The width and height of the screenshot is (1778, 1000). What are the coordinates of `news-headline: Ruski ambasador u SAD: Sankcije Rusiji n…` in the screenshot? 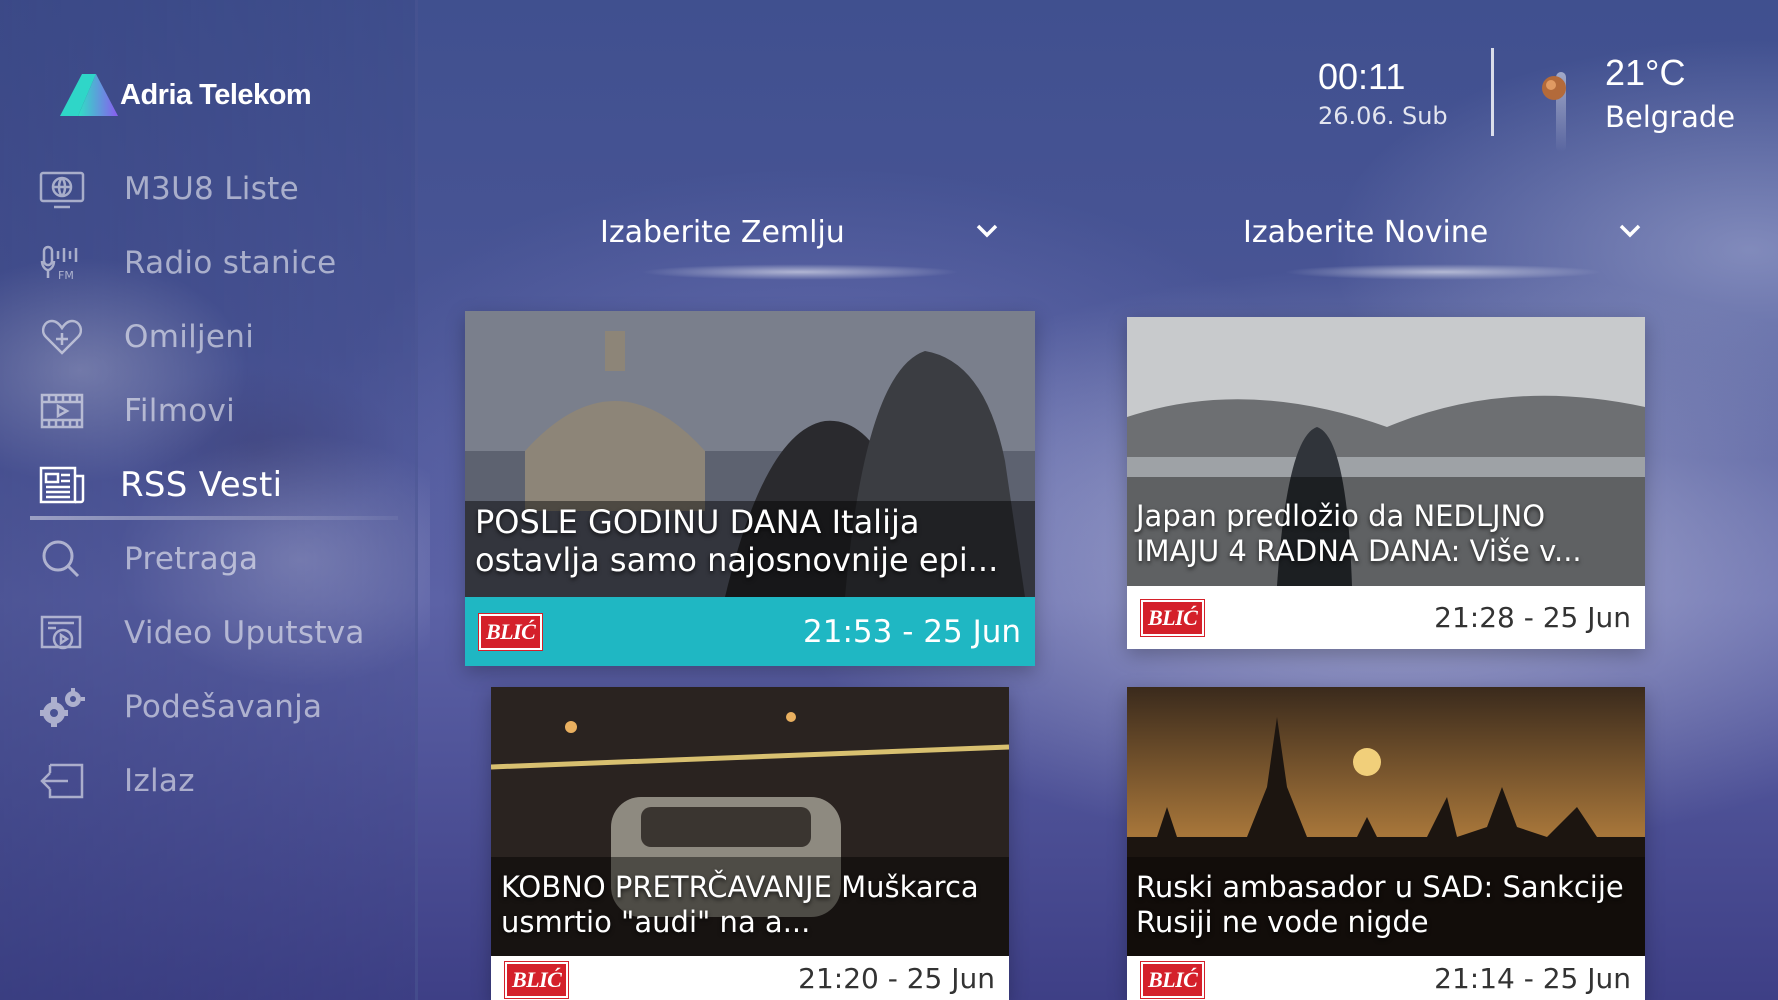 It's located at (1380, 904).